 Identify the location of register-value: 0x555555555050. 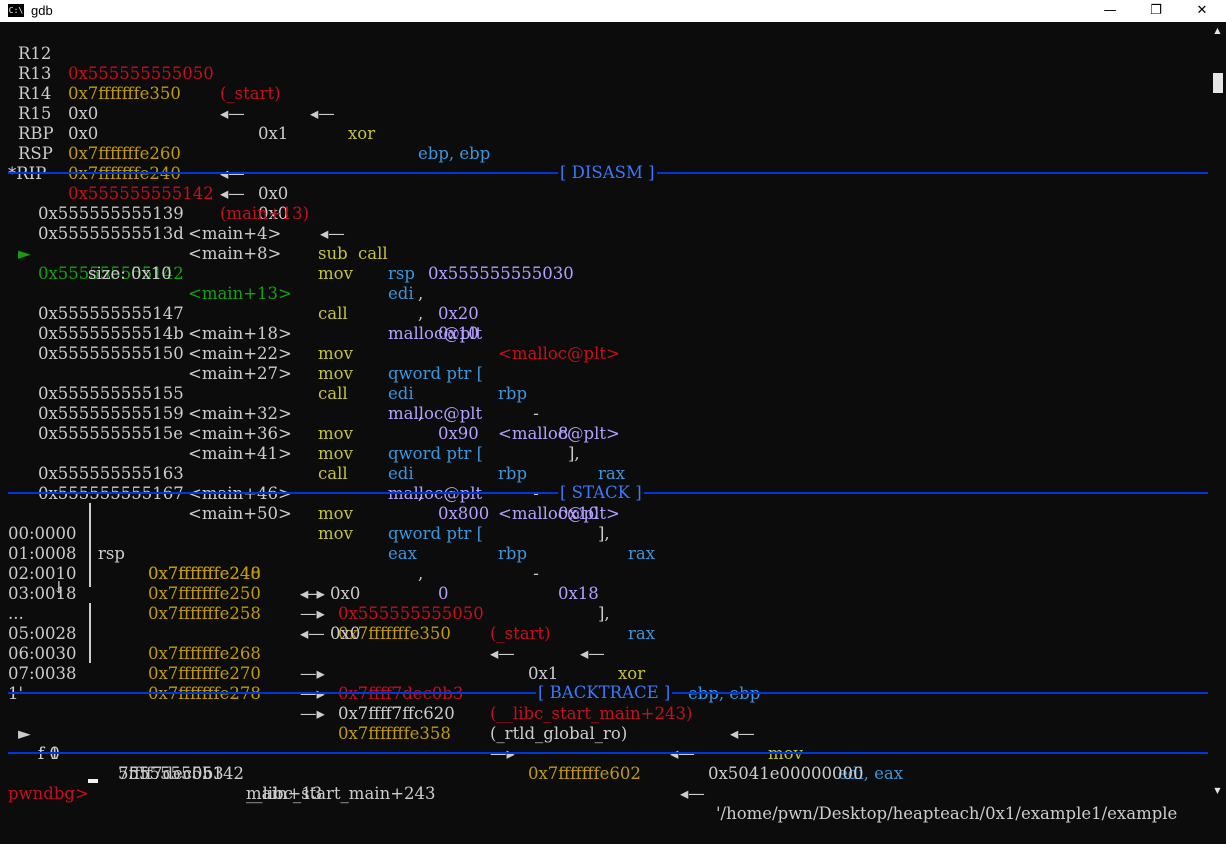
(141, 73).